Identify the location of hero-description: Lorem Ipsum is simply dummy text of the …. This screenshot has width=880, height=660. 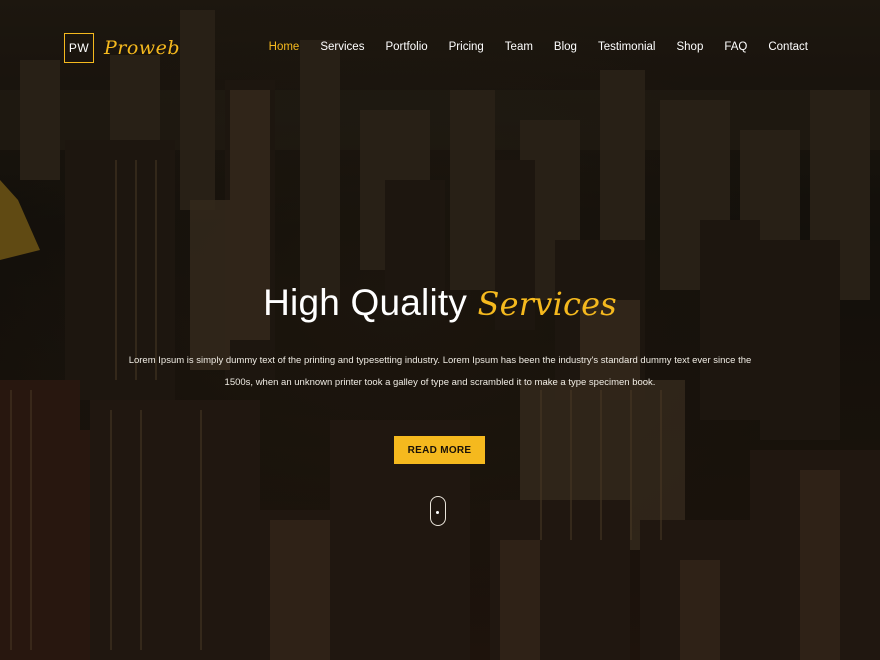
(440, 371).